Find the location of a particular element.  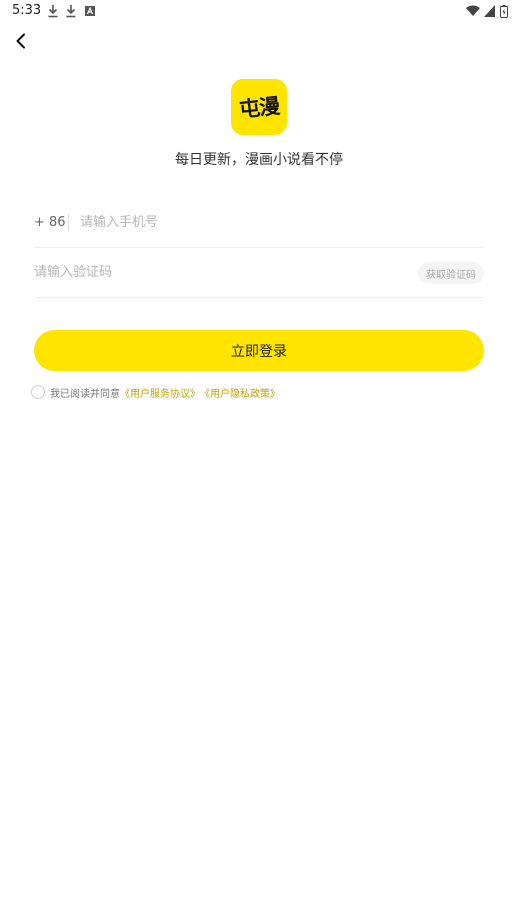

verification-code-input is located at coordinates (259, 272).